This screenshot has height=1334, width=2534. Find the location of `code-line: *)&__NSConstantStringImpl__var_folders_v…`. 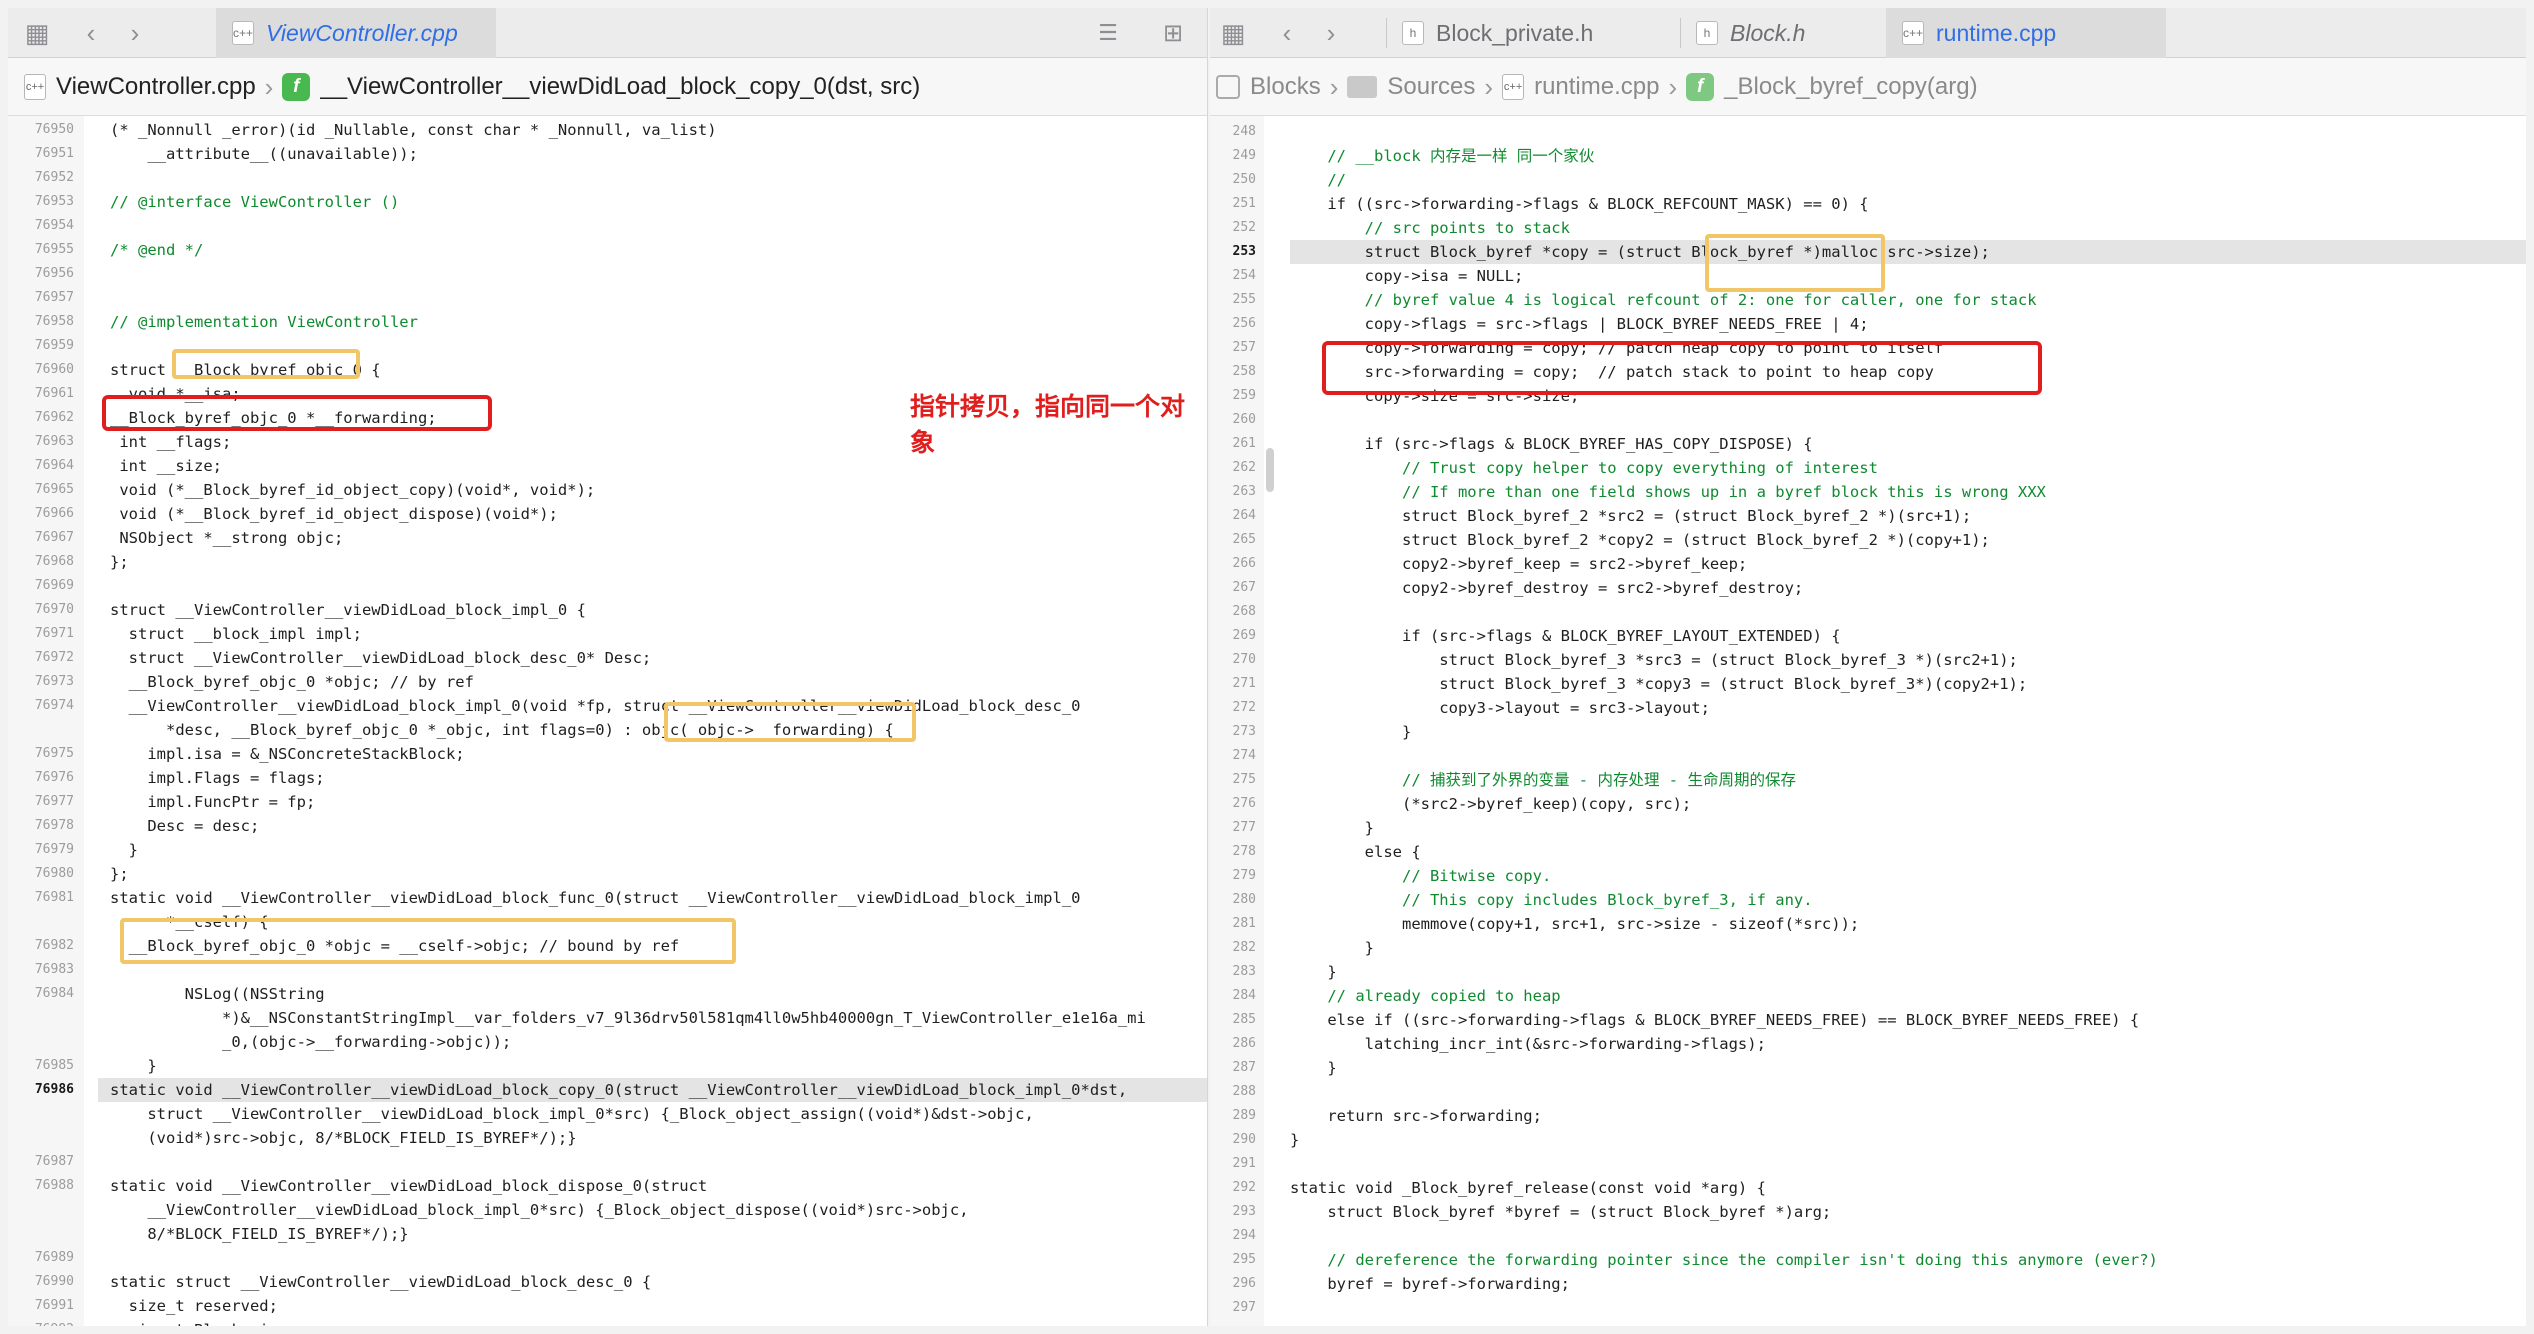

code-line: *)&__NSConstantStringImpl__var_folders_v… is located at coordinates (607, 1018).